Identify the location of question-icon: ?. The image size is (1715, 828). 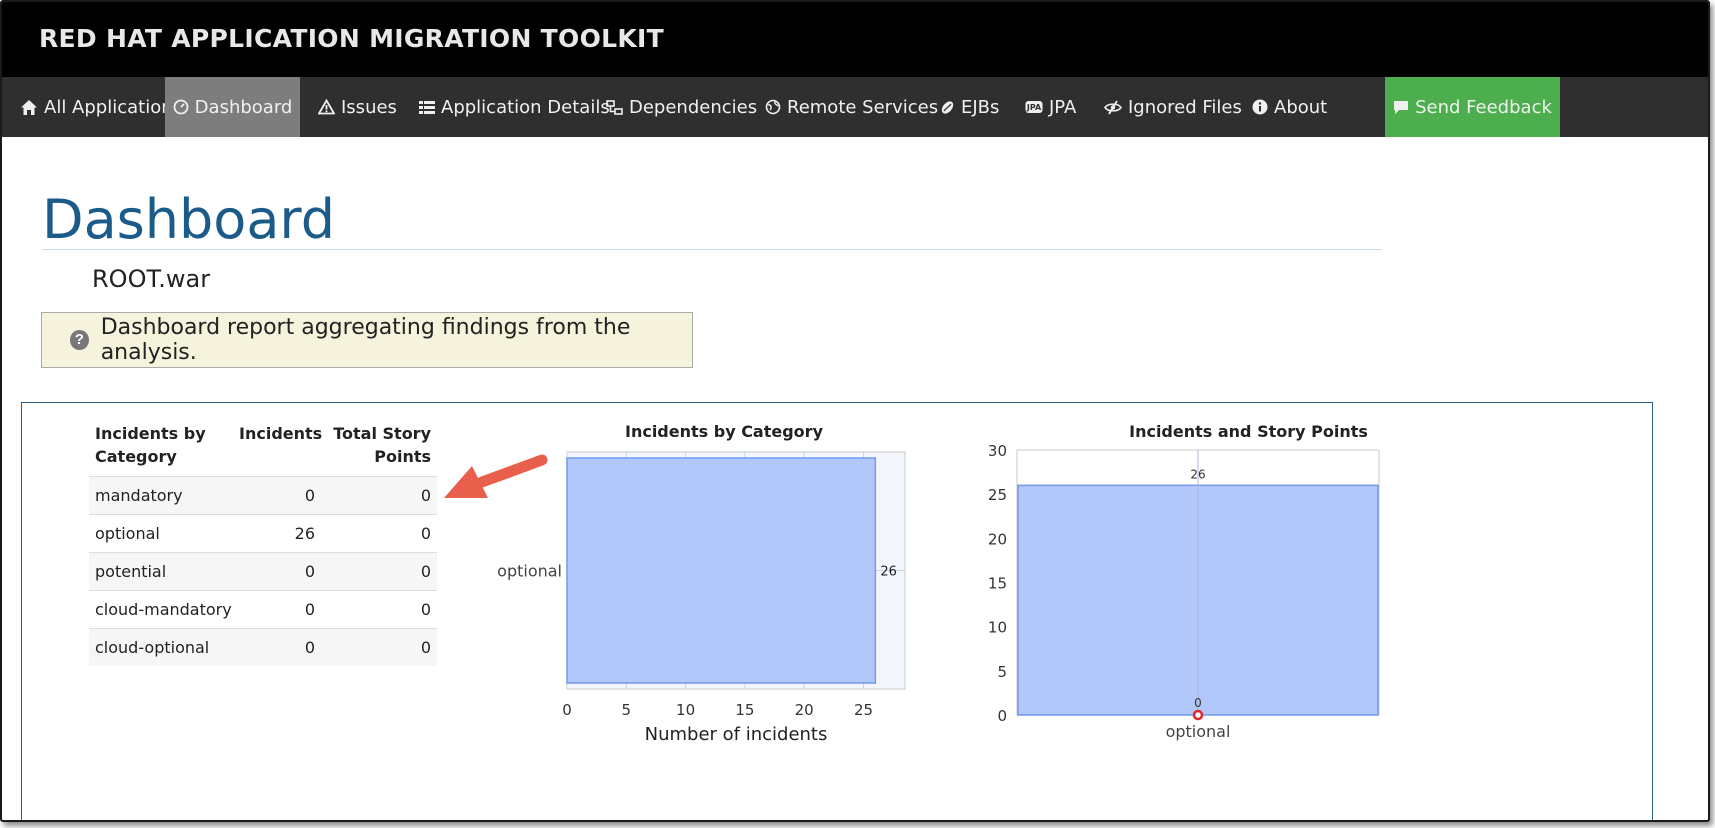
(79, 340).